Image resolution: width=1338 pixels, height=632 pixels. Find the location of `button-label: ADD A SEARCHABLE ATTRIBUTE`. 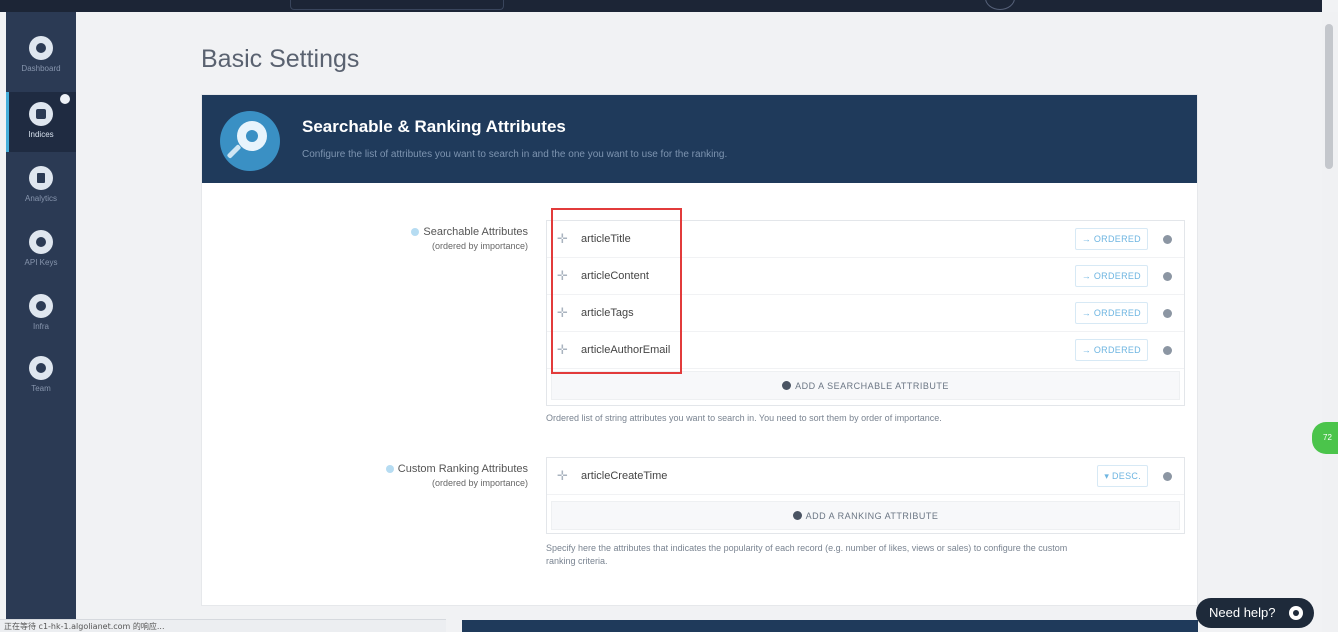

button-label: ADD A SEARCHABLE ATTRIBUTE is located at coordinates (872, 386).